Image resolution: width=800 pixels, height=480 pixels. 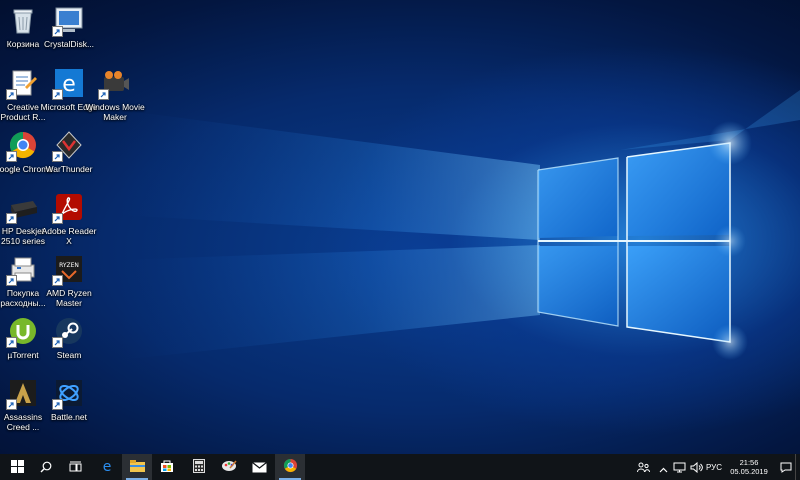 What do you see at coordinates (22, 83) in the screenshot?
I see `creative-product-icon` at bounding box center [22, 83].